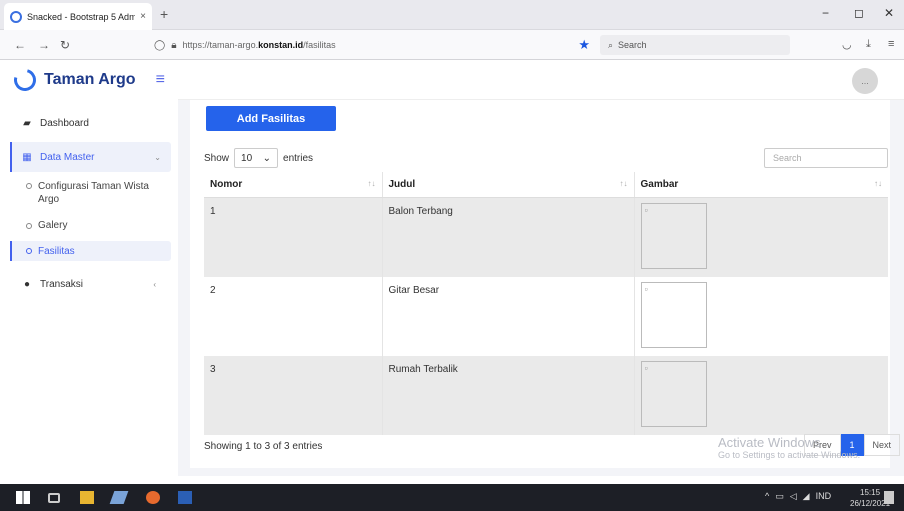 Image resolution: width=904 pixels, height=511 pixels. Describe the element at coordinates (67, 157) in the screenshot. I see `sidebar-item-label: Data Master` at that location.